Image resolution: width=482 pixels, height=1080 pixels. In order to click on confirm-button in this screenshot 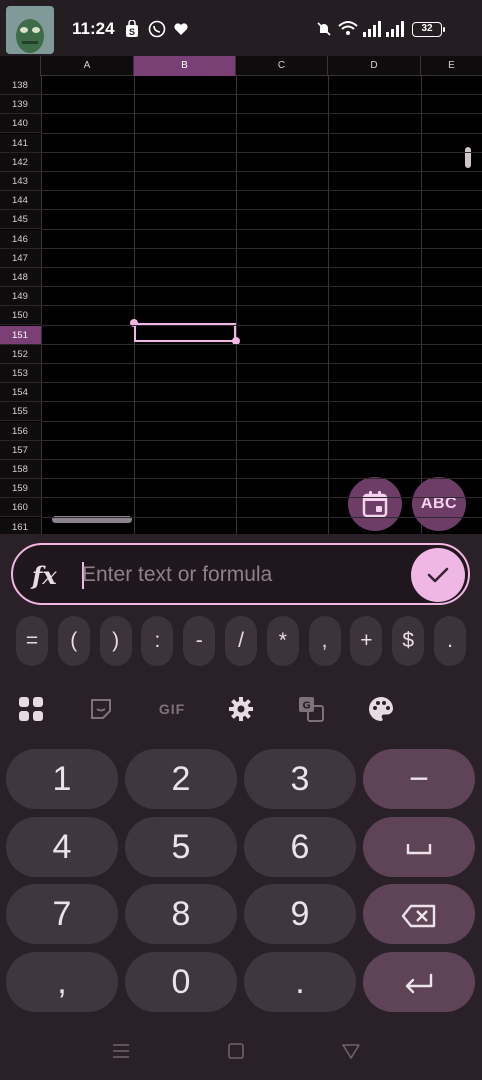, I will do `click(438, 575)`.